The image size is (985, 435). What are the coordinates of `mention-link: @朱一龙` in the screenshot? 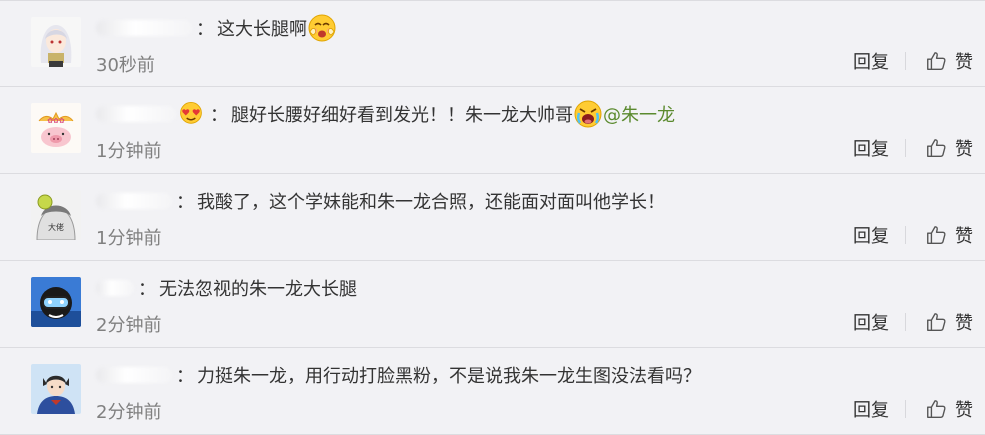 It's located at (639, 114).